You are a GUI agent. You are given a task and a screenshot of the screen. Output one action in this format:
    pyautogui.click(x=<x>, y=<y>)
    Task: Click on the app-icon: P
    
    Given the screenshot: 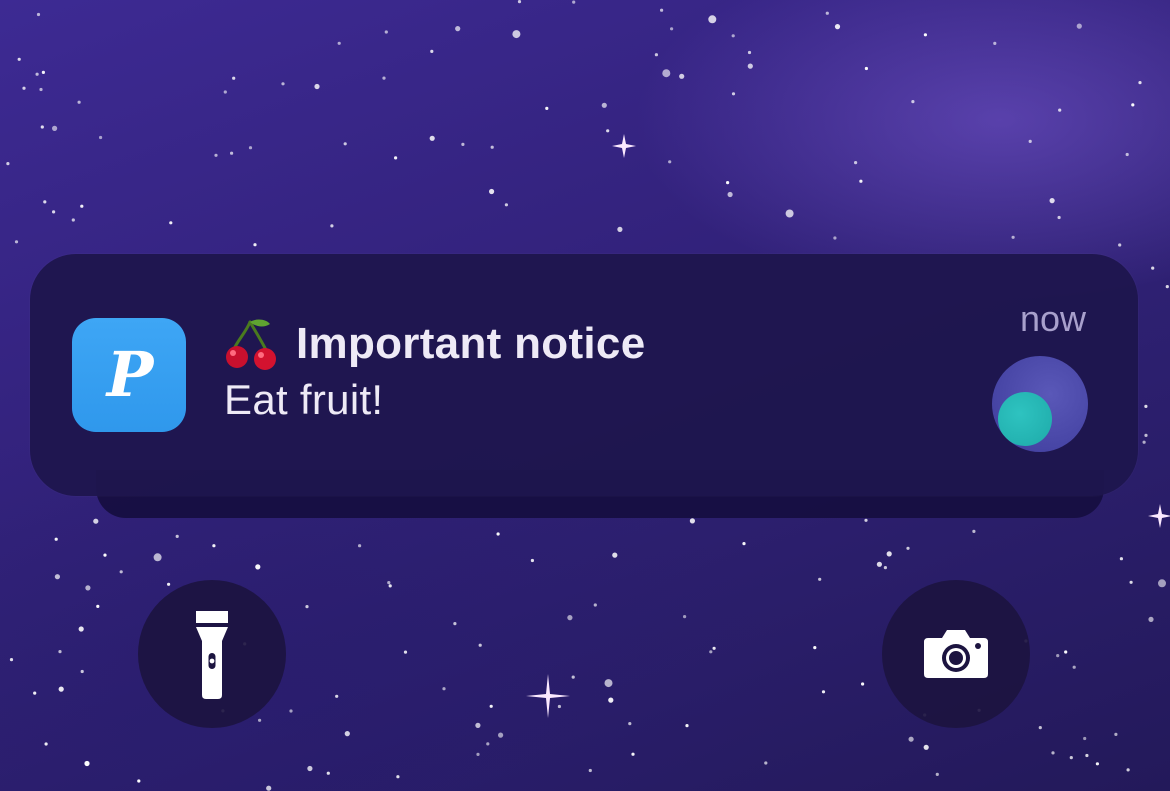 What is the action you would take?
    pyautogui.click(x=129, y=375)
    